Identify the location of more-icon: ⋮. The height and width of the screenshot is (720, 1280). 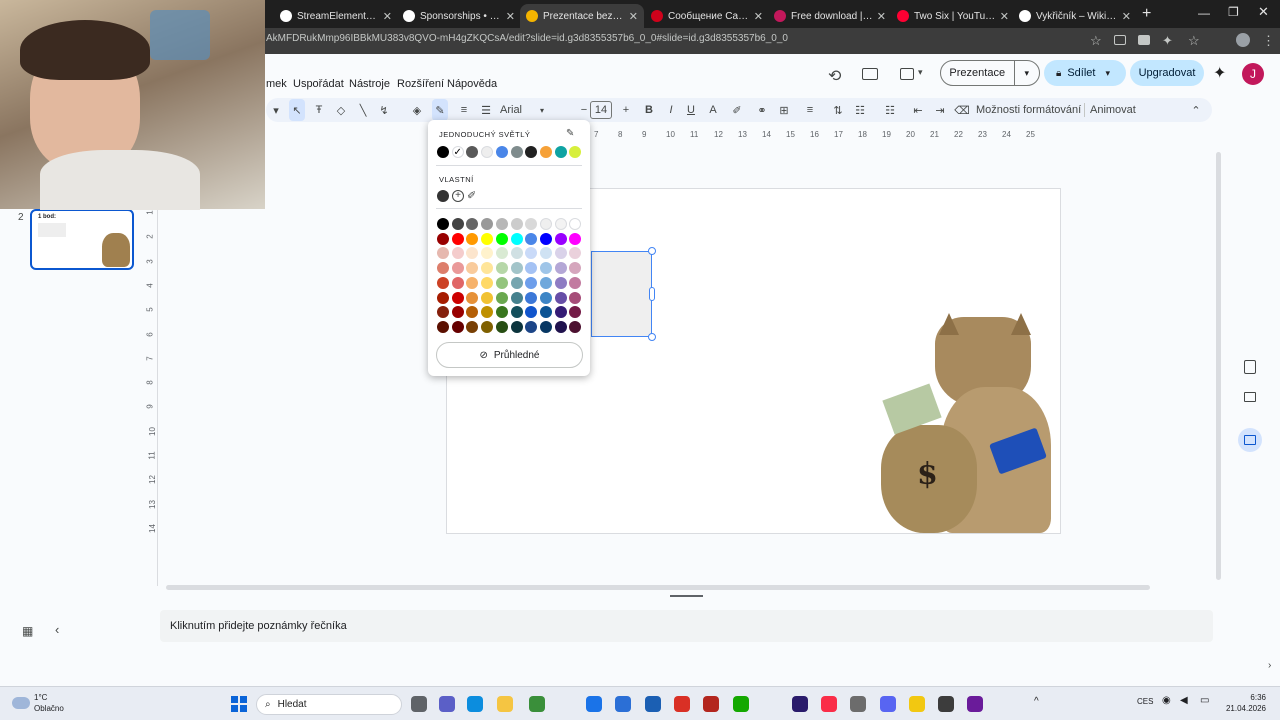
(1268, 41).